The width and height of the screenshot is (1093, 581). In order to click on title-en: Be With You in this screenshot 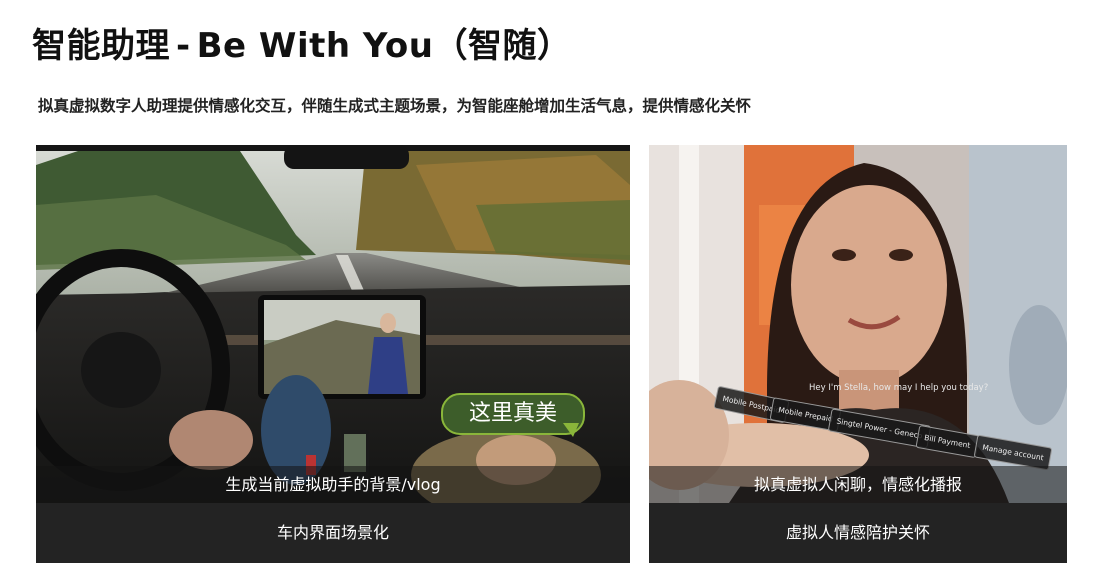, I will do `click(315, 46)`.